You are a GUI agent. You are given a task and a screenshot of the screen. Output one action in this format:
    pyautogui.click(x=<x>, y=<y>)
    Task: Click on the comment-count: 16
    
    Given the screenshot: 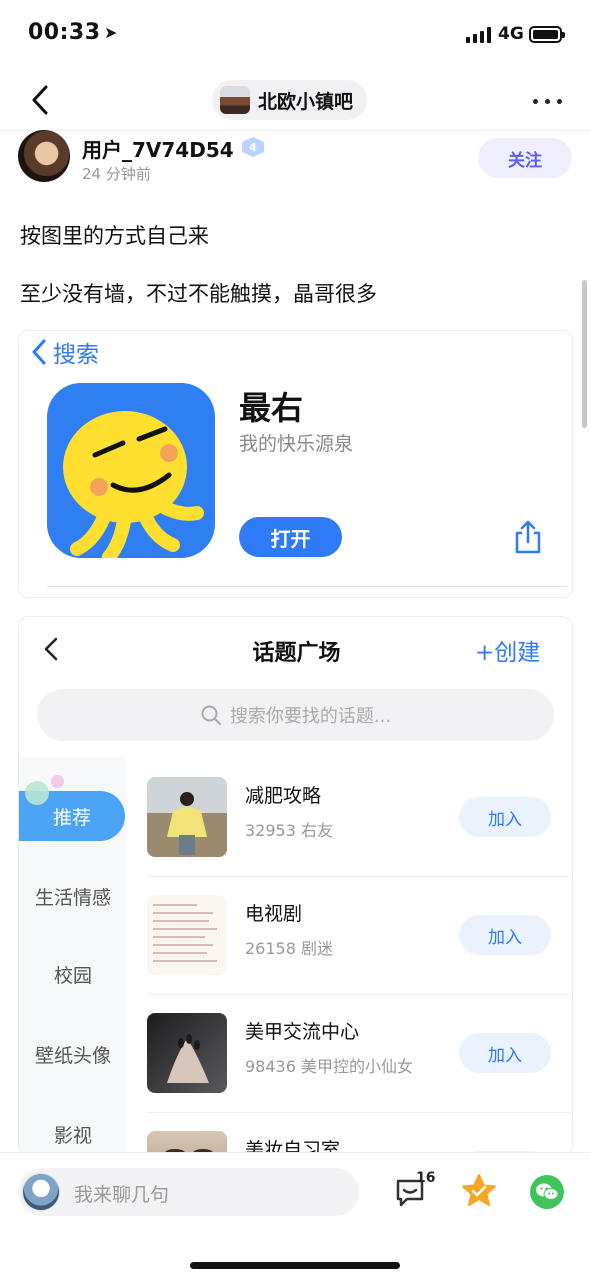 What is the action you would take?
    pyautogui.click(x=426, y=1178)
    